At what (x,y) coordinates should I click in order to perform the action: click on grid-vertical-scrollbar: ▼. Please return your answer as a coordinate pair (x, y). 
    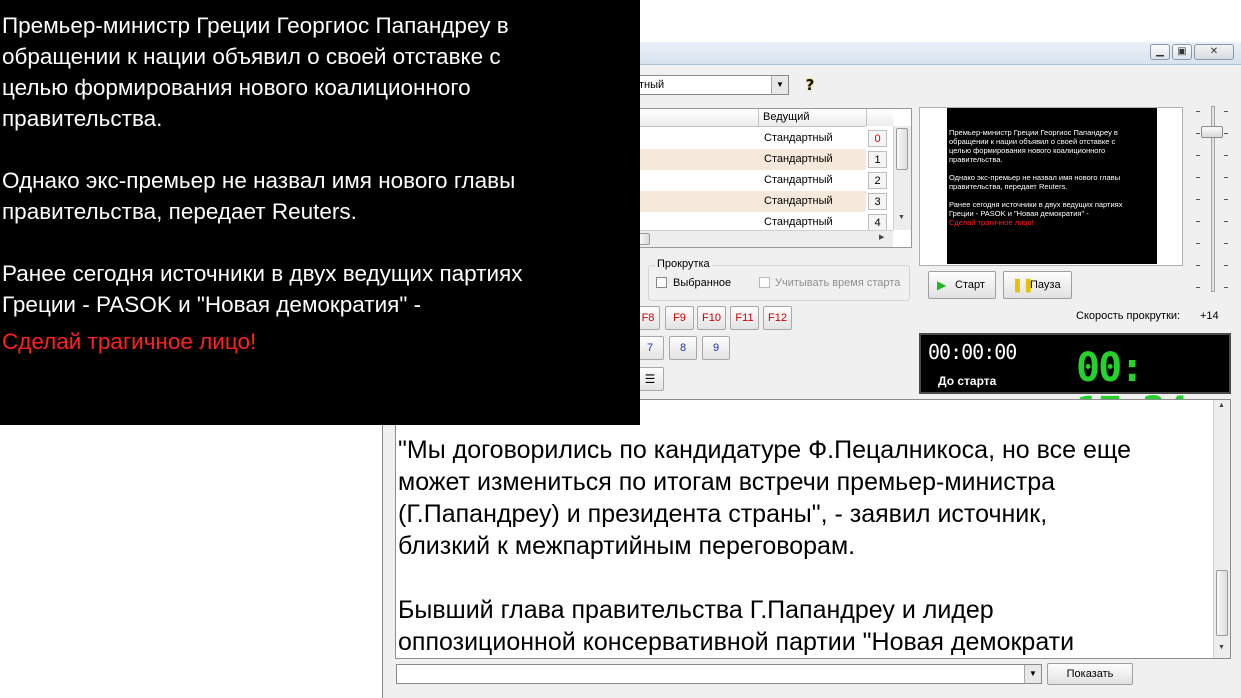
    Looking at the image, I should click on (902, 178).